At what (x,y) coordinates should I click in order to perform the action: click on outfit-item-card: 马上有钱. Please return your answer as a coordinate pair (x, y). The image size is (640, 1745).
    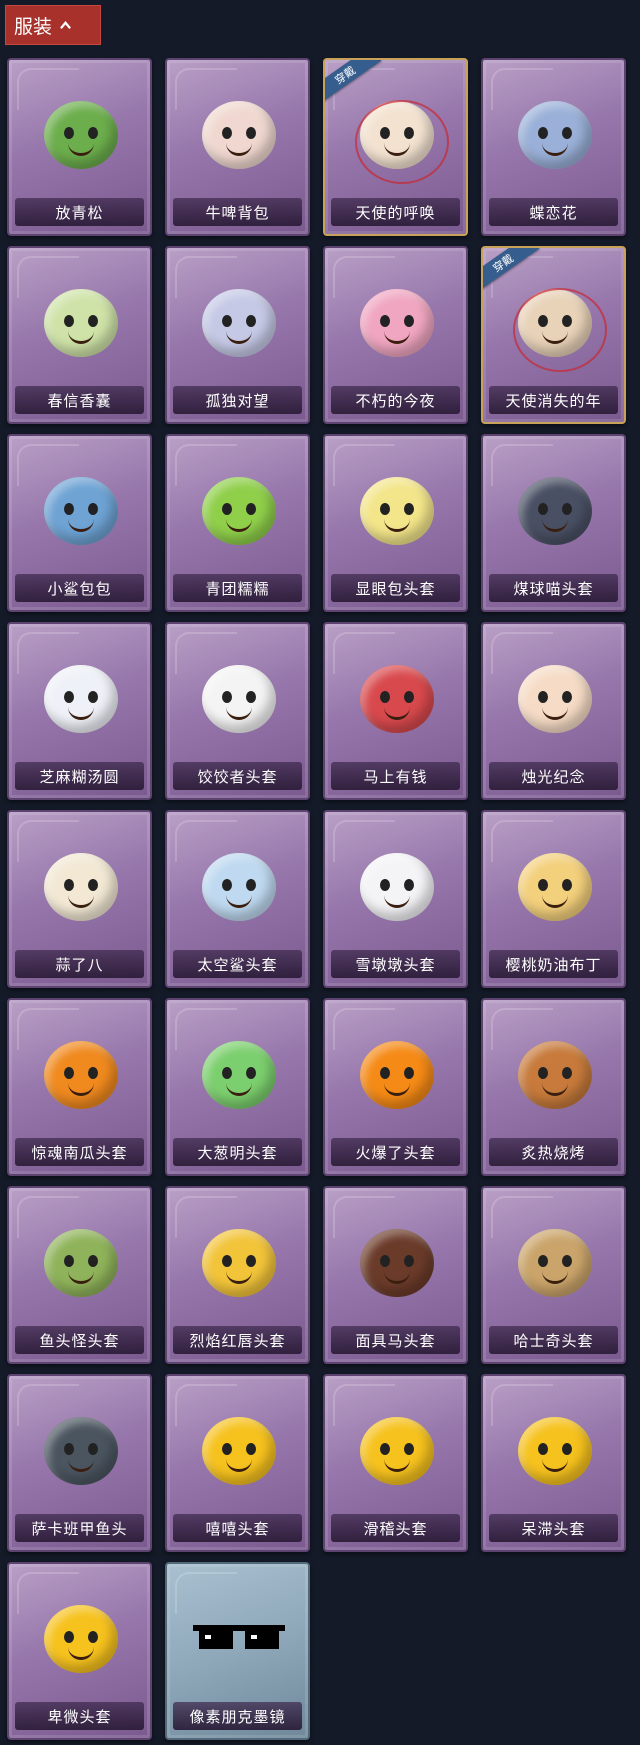
    Looking at the image, I should click on (395, 711).